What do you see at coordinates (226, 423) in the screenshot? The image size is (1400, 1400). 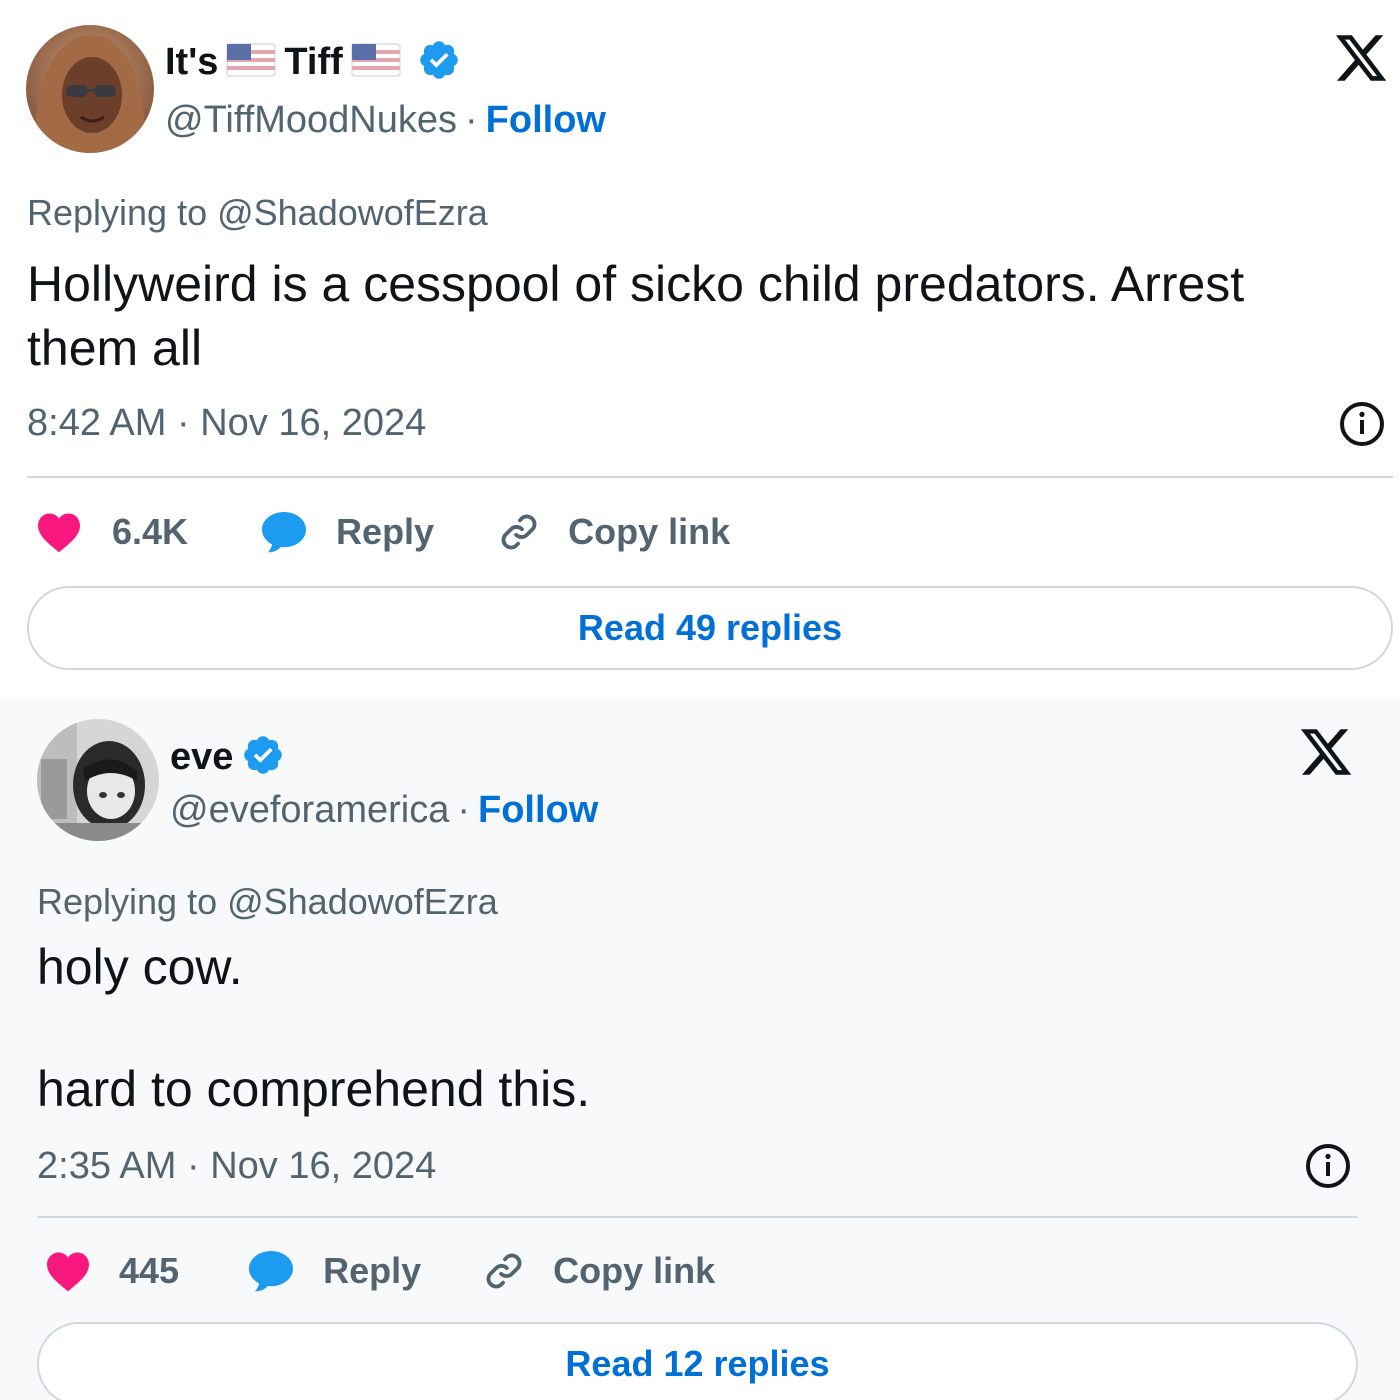 I see `tweet-timestamp: 8:42 AM · Nov 16, 2024` at bounding box center [226, 423].